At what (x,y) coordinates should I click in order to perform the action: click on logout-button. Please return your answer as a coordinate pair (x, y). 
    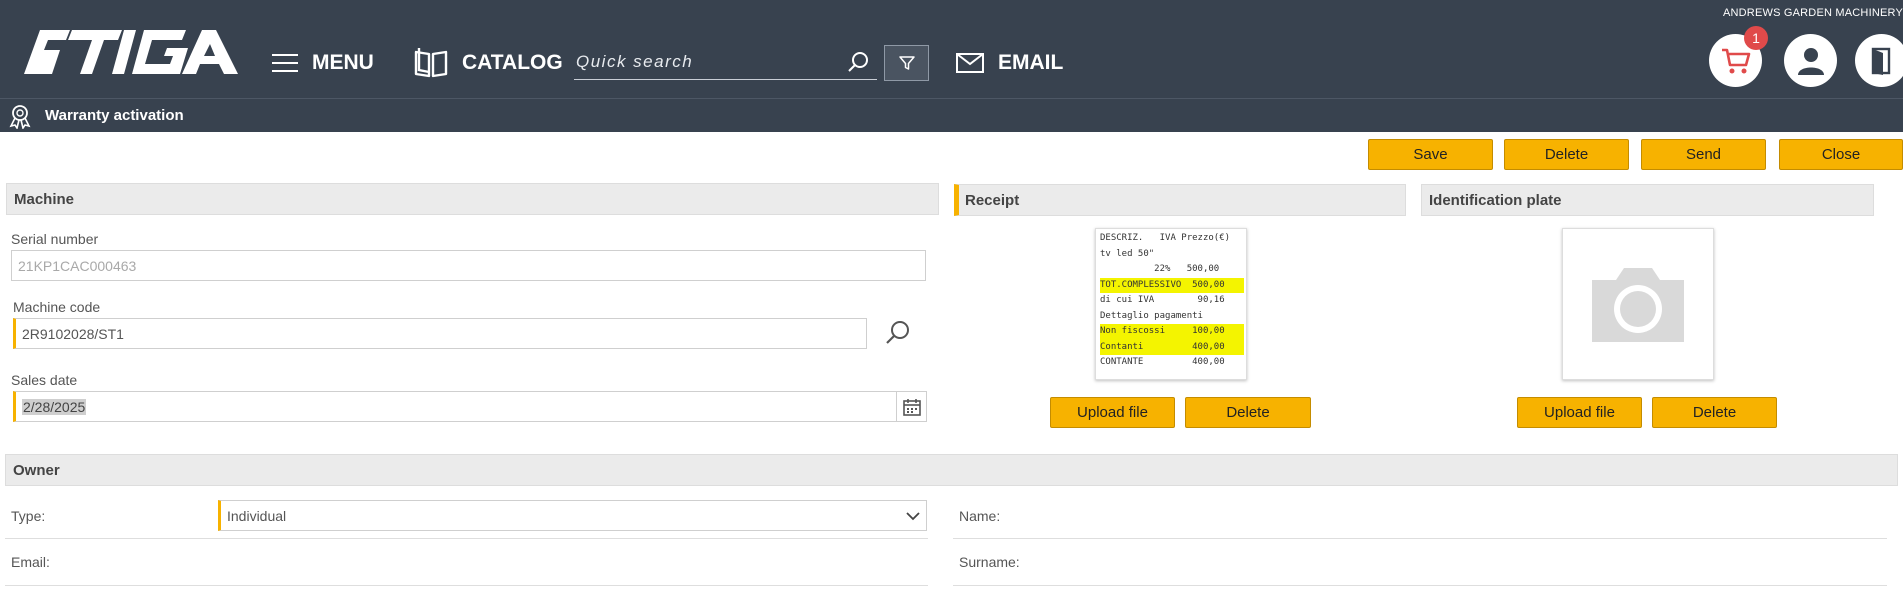
    Looking at the image, I should click on (1879, 60).